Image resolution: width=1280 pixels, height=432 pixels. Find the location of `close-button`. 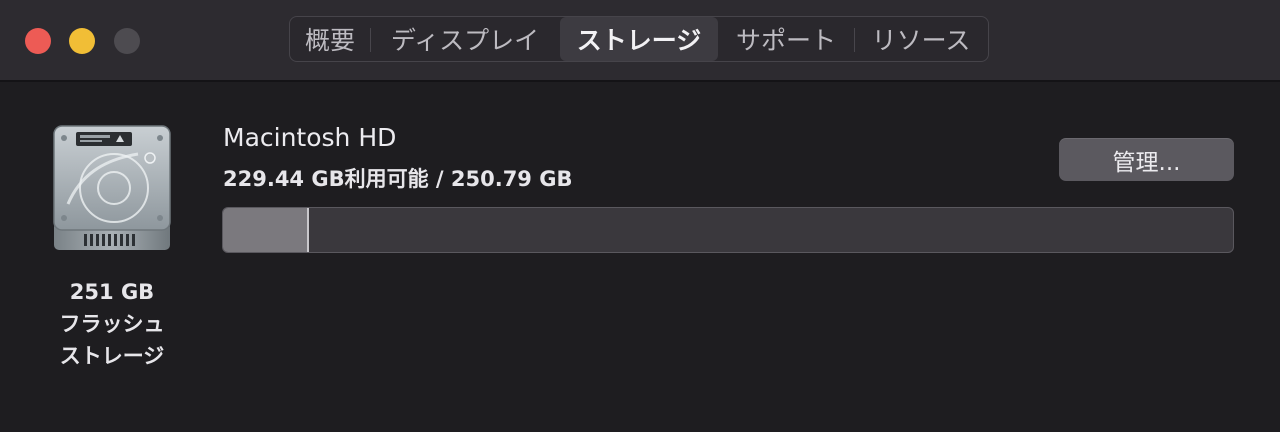

close-button is located at coordinates (38, 41).